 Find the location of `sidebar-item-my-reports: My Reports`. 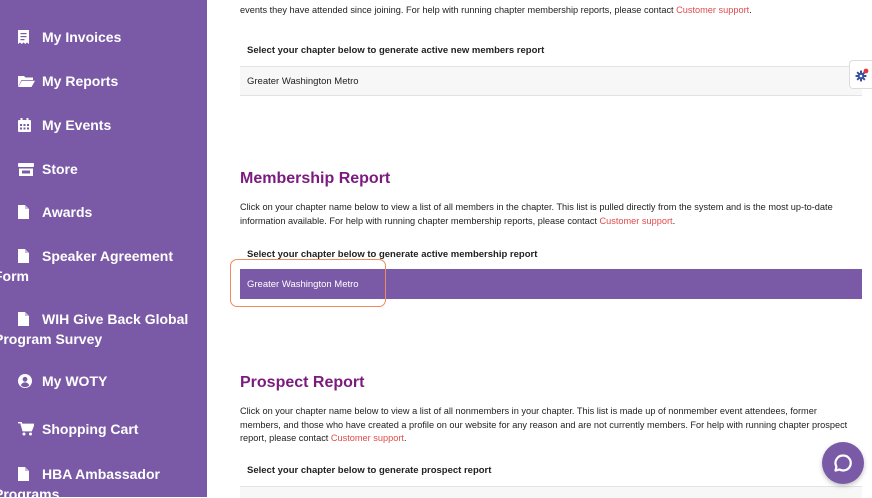

sidebar-item-my-reports: My Reports is located at coordinates (109, 81).